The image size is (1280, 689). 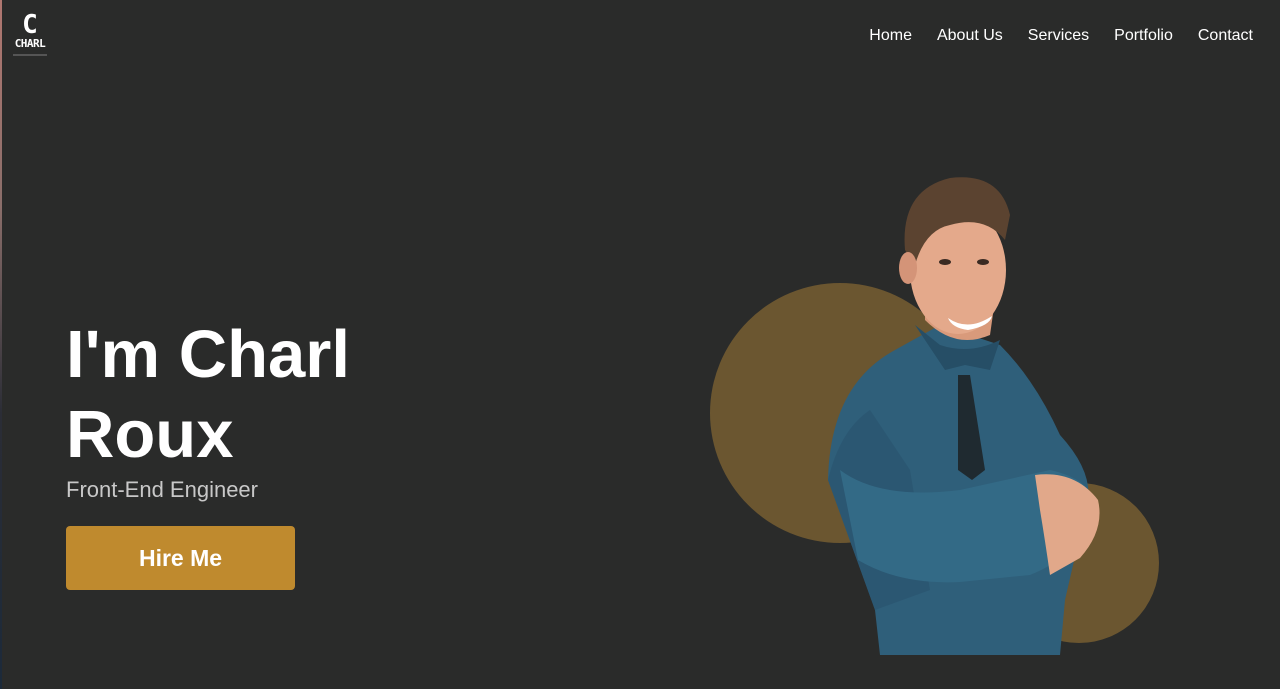 I want to click on logo-tagline-mark, so click(x=30, y=55).